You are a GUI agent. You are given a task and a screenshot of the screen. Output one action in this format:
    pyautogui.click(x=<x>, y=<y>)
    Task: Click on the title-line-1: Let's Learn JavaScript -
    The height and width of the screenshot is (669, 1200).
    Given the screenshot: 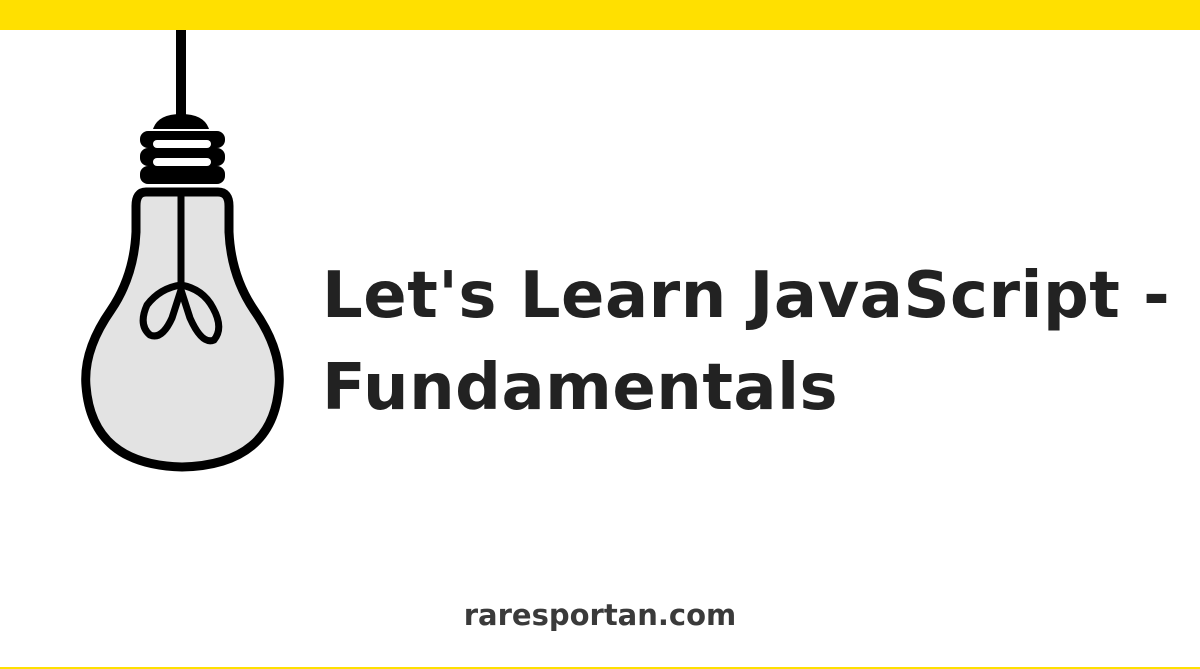 What is the action you would take?
    pyautogui.click(x=746, y=296)
    